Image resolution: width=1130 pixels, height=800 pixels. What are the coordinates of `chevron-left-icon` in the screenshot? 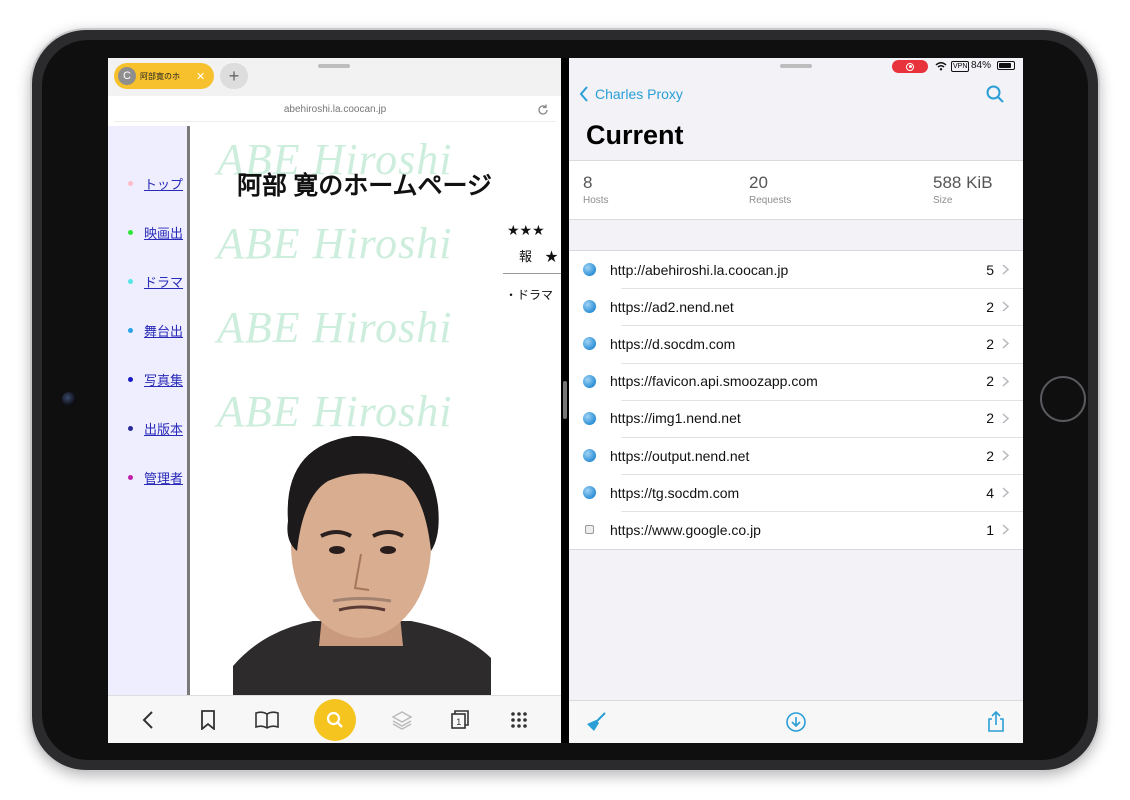 It's located at (583, 94).